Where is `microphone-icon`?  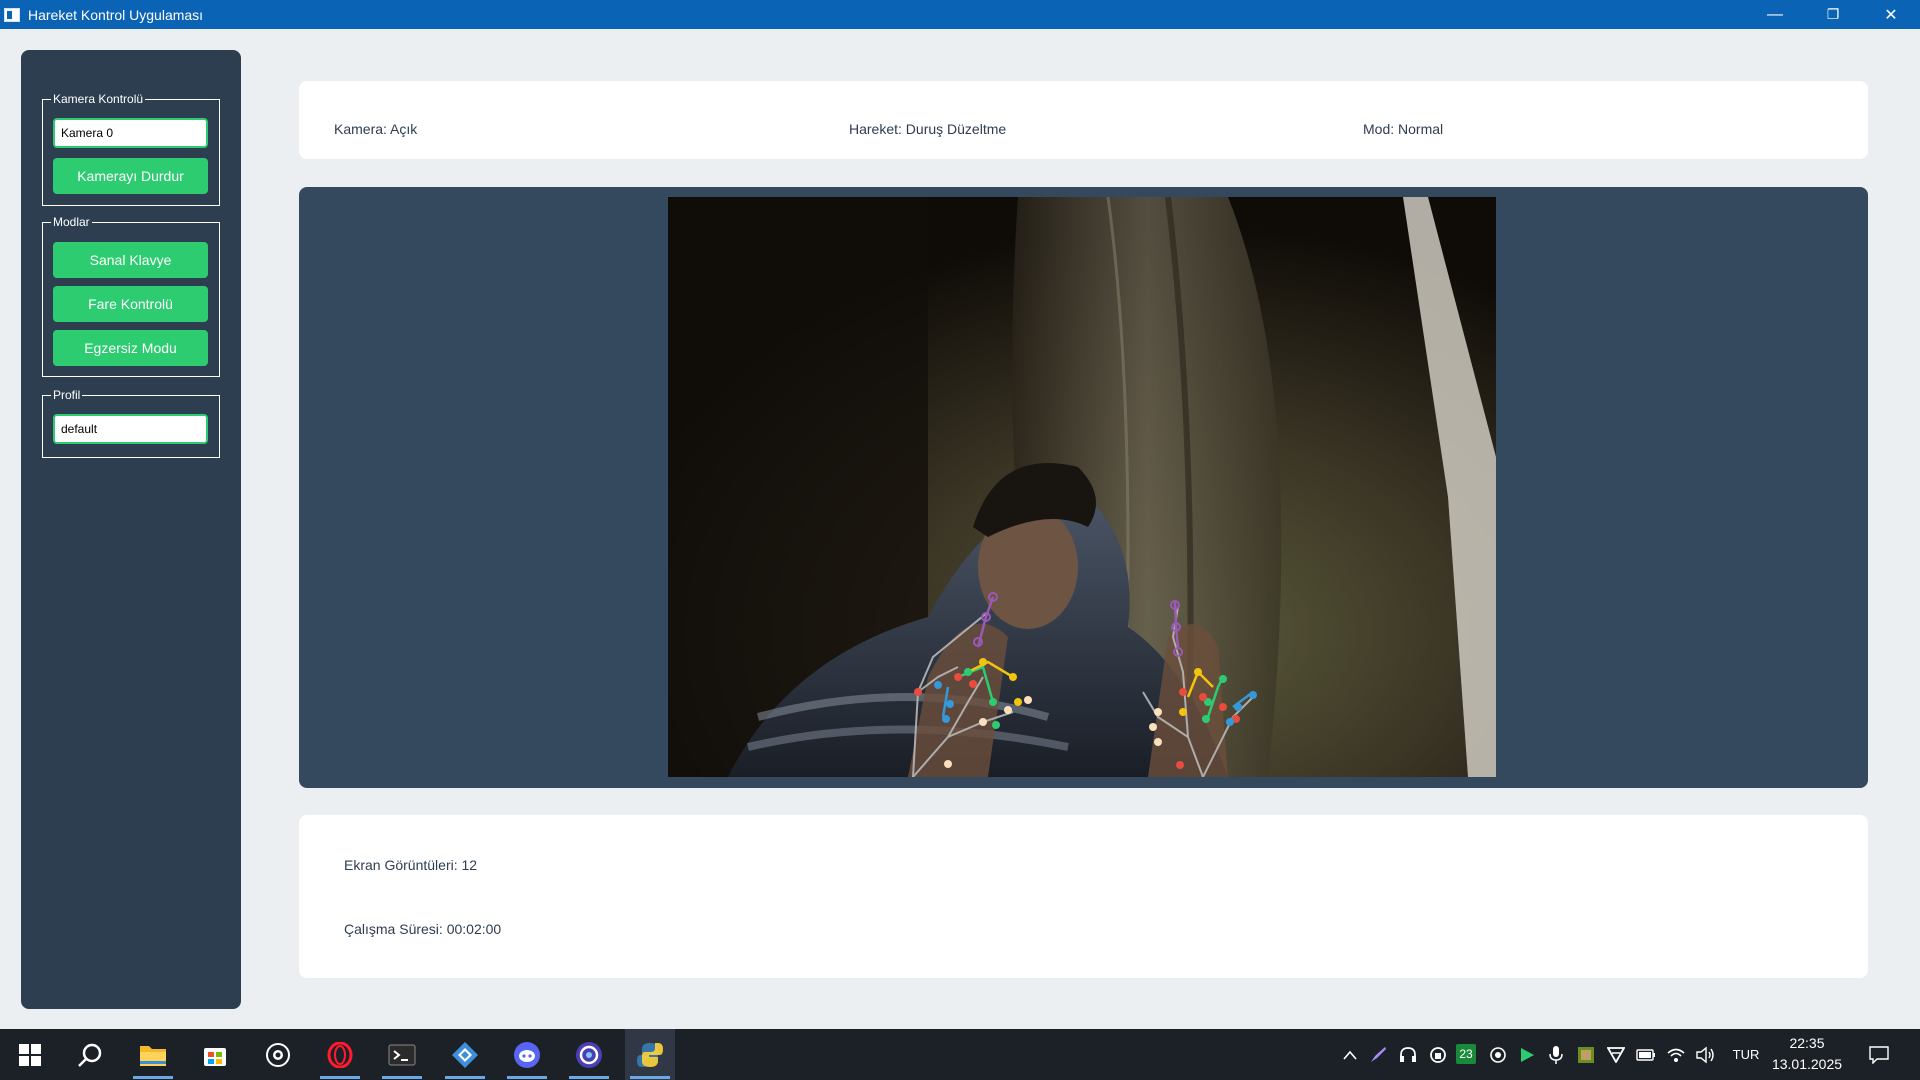
microphone-icon is located at coordinates (1556, 1054).